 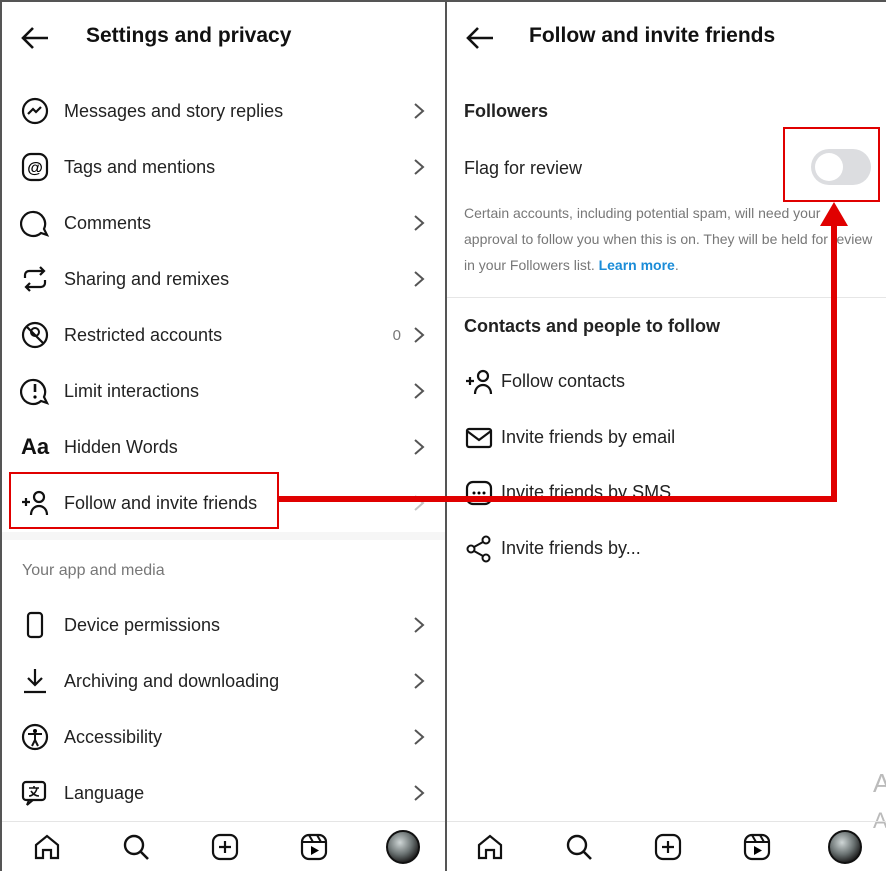 I want to click on menu-tags: @ Tags and mentions, so click(x=223, y=167).